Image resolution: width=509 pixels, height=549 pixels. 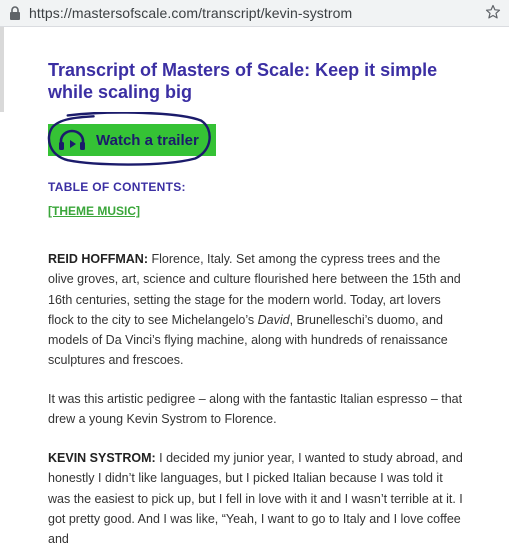 What do you see at coordinates (94, 211) in the screenshot?
I see `toc-link-theme-music: [THEME MUSIC]` at bounding box center [94, 211].